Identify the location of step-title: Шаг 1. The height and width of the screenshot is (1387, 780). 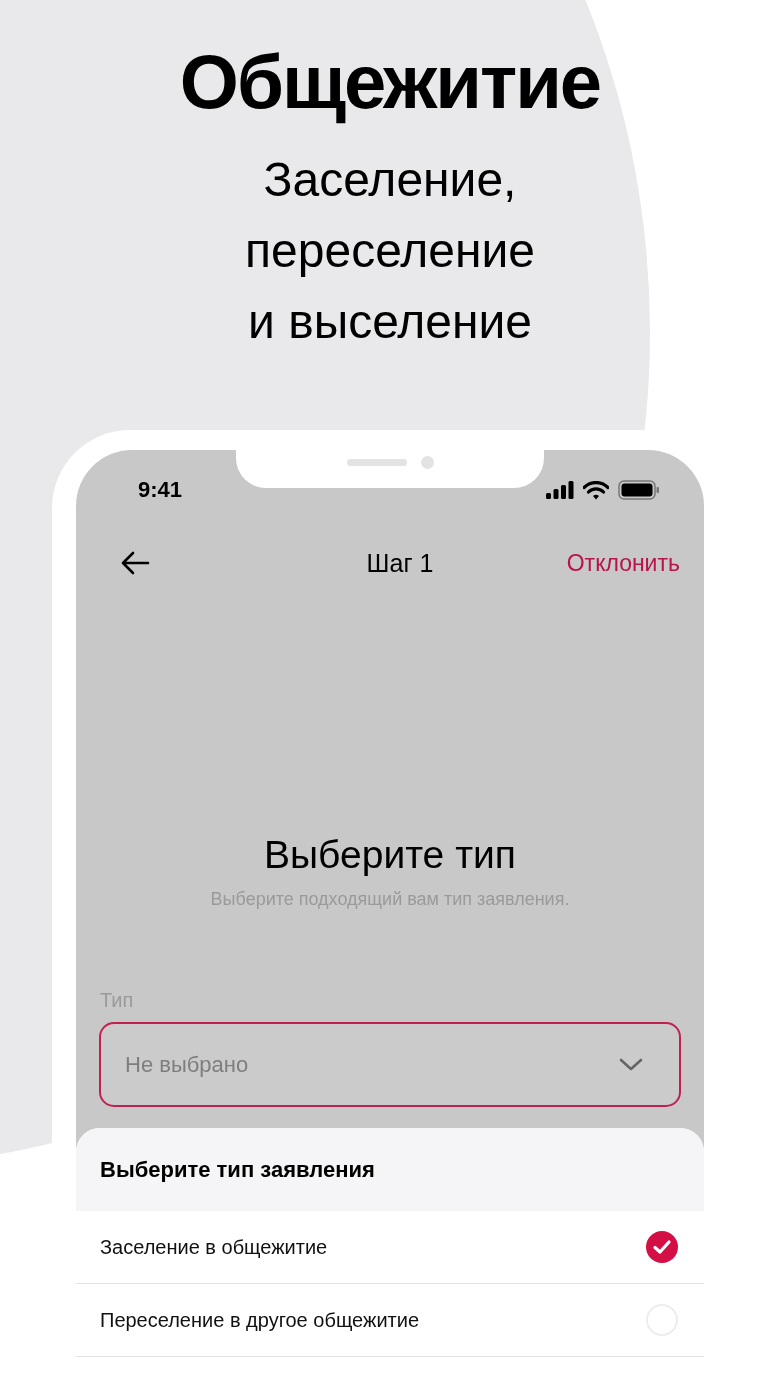
(400, 563).